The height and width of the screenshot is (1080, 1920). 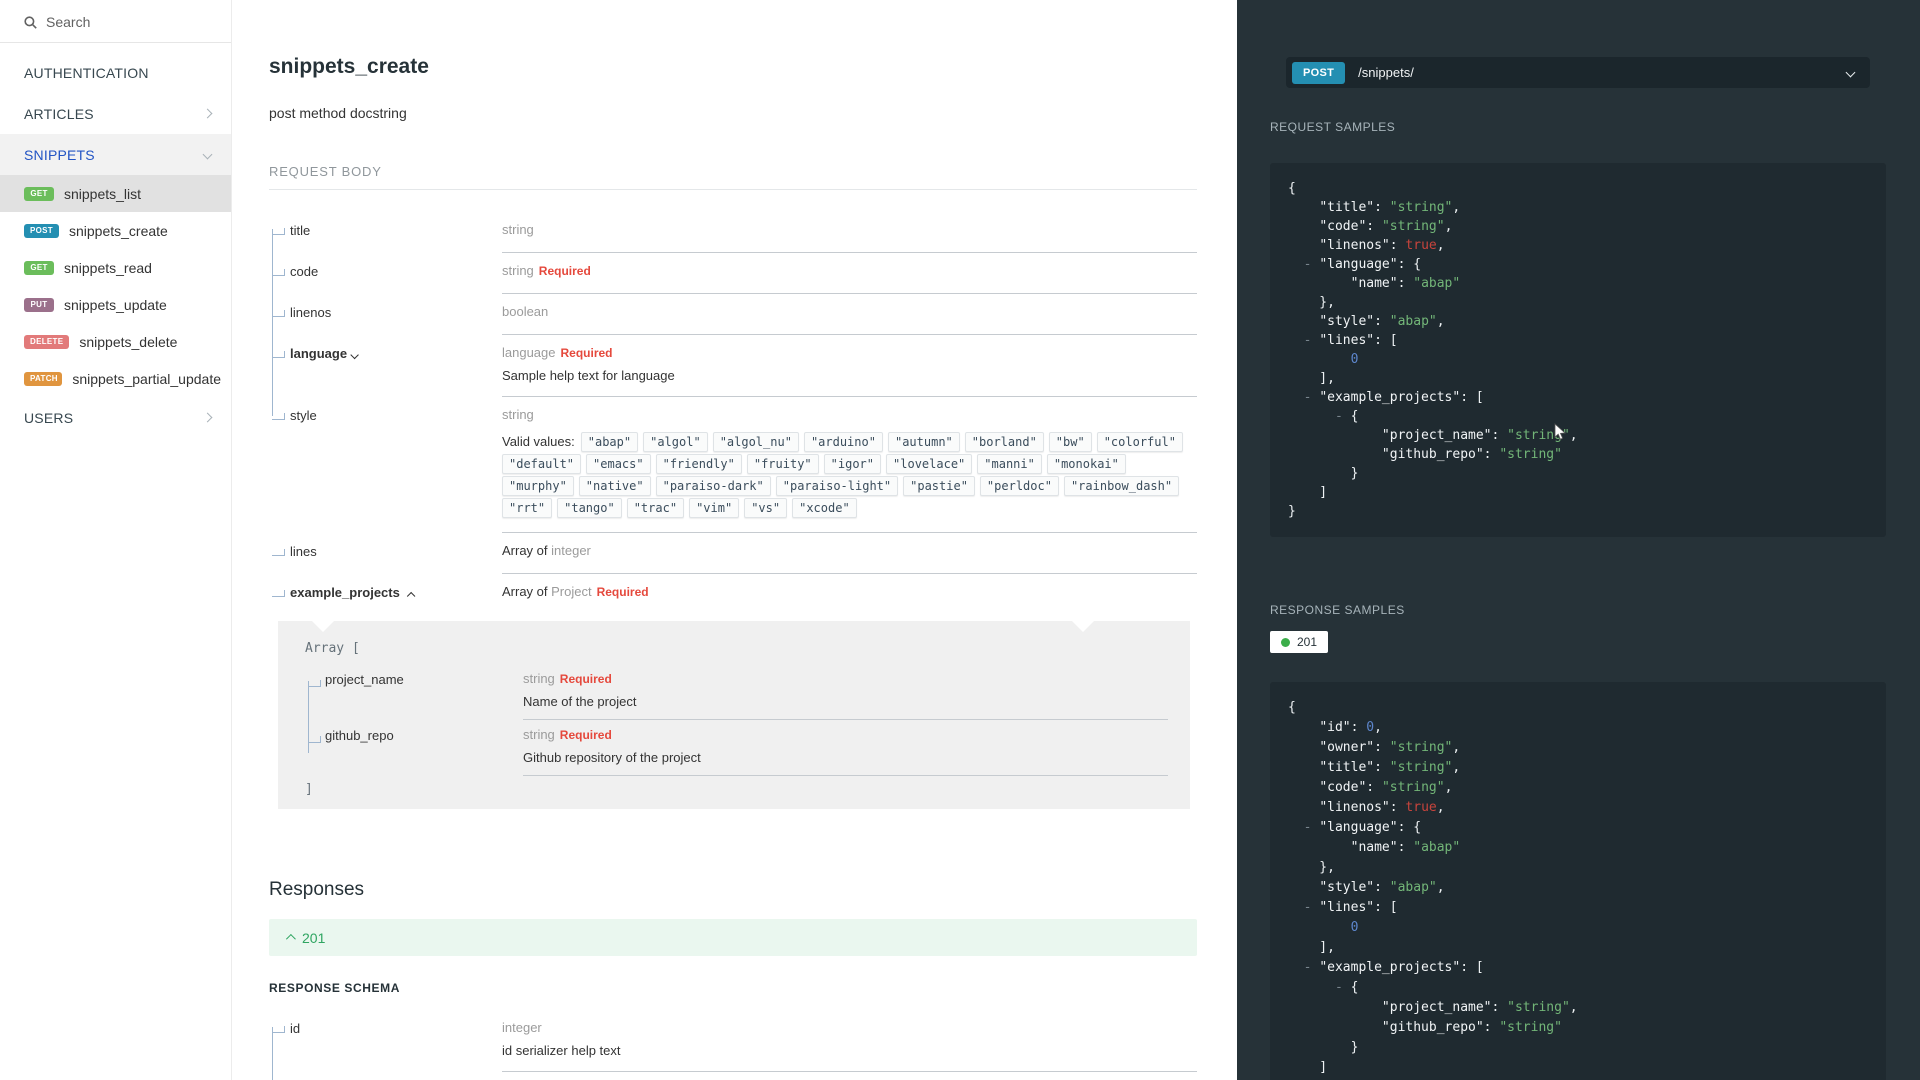 I want to click on field-name: title, so click(x=300, y=230).